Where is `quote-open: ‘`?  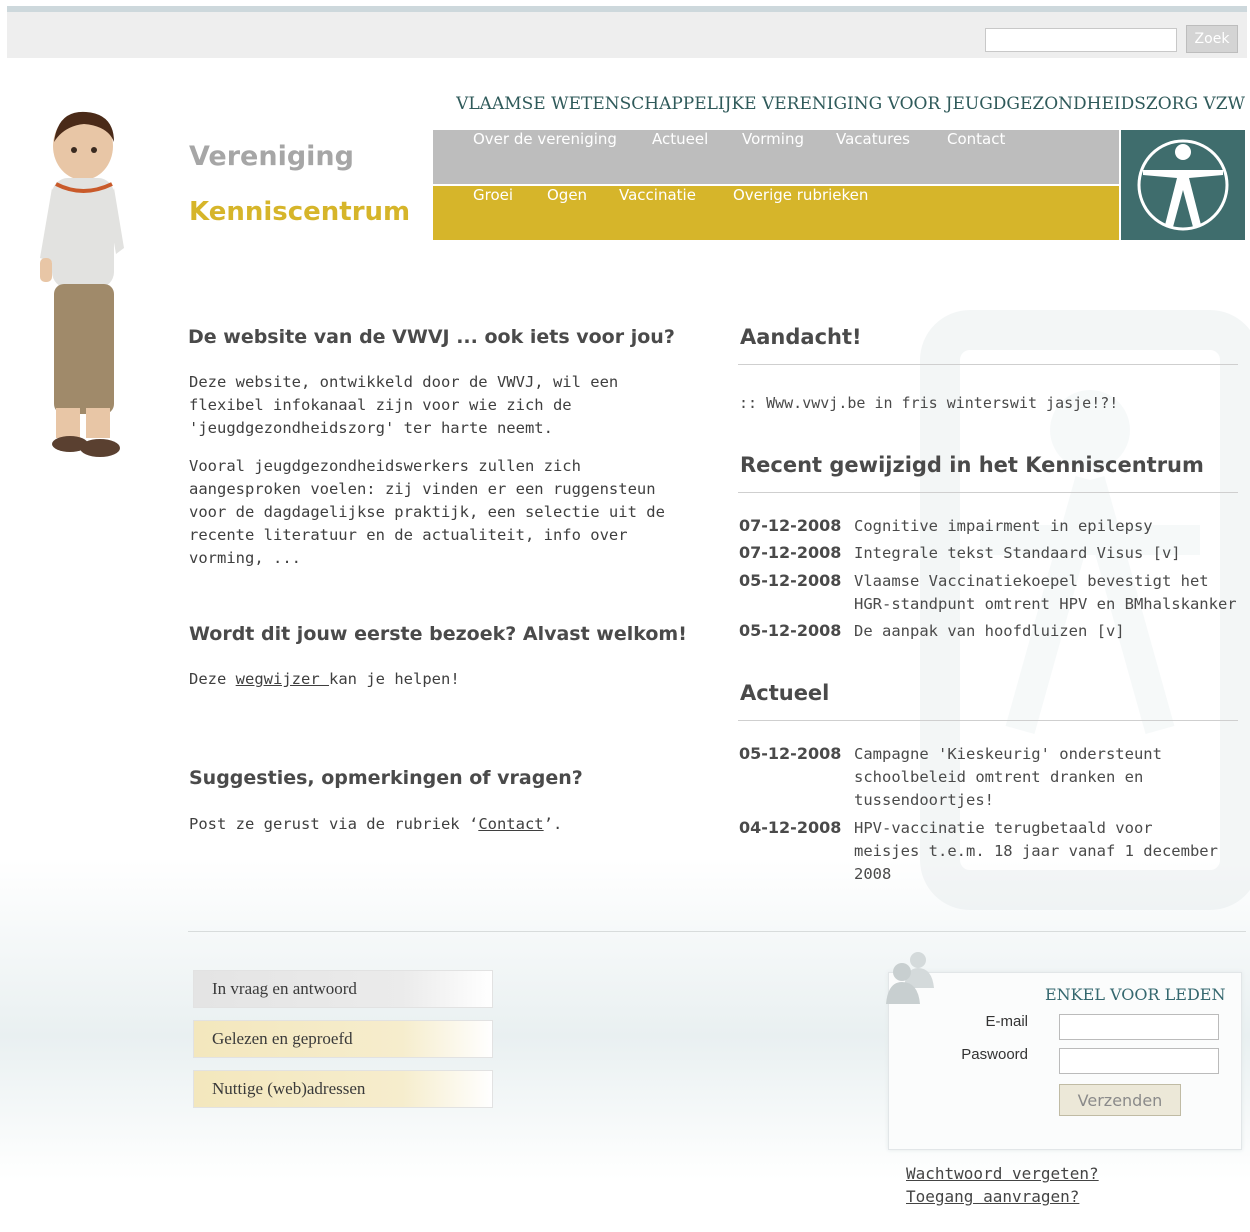
quote-open: ‘ is located at coordinates (473, 824).